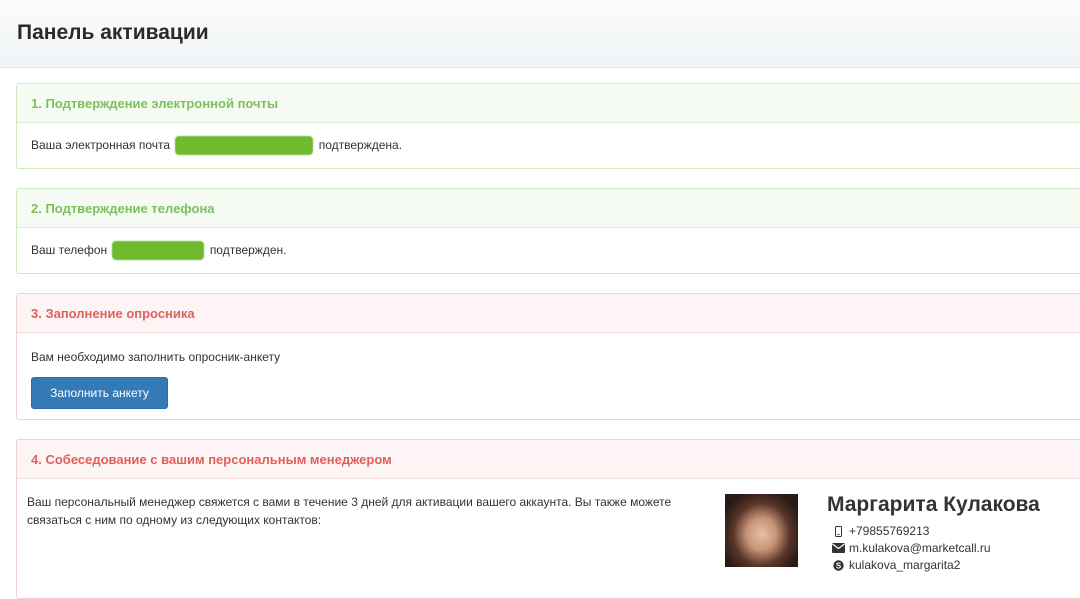 This screenshot has height=599, width=1080. What do you see at coordinates (548, 244) in the screenshot?
I see `panel-body: Ваш телефон подтвержден.` at bounding box center [548, 244].